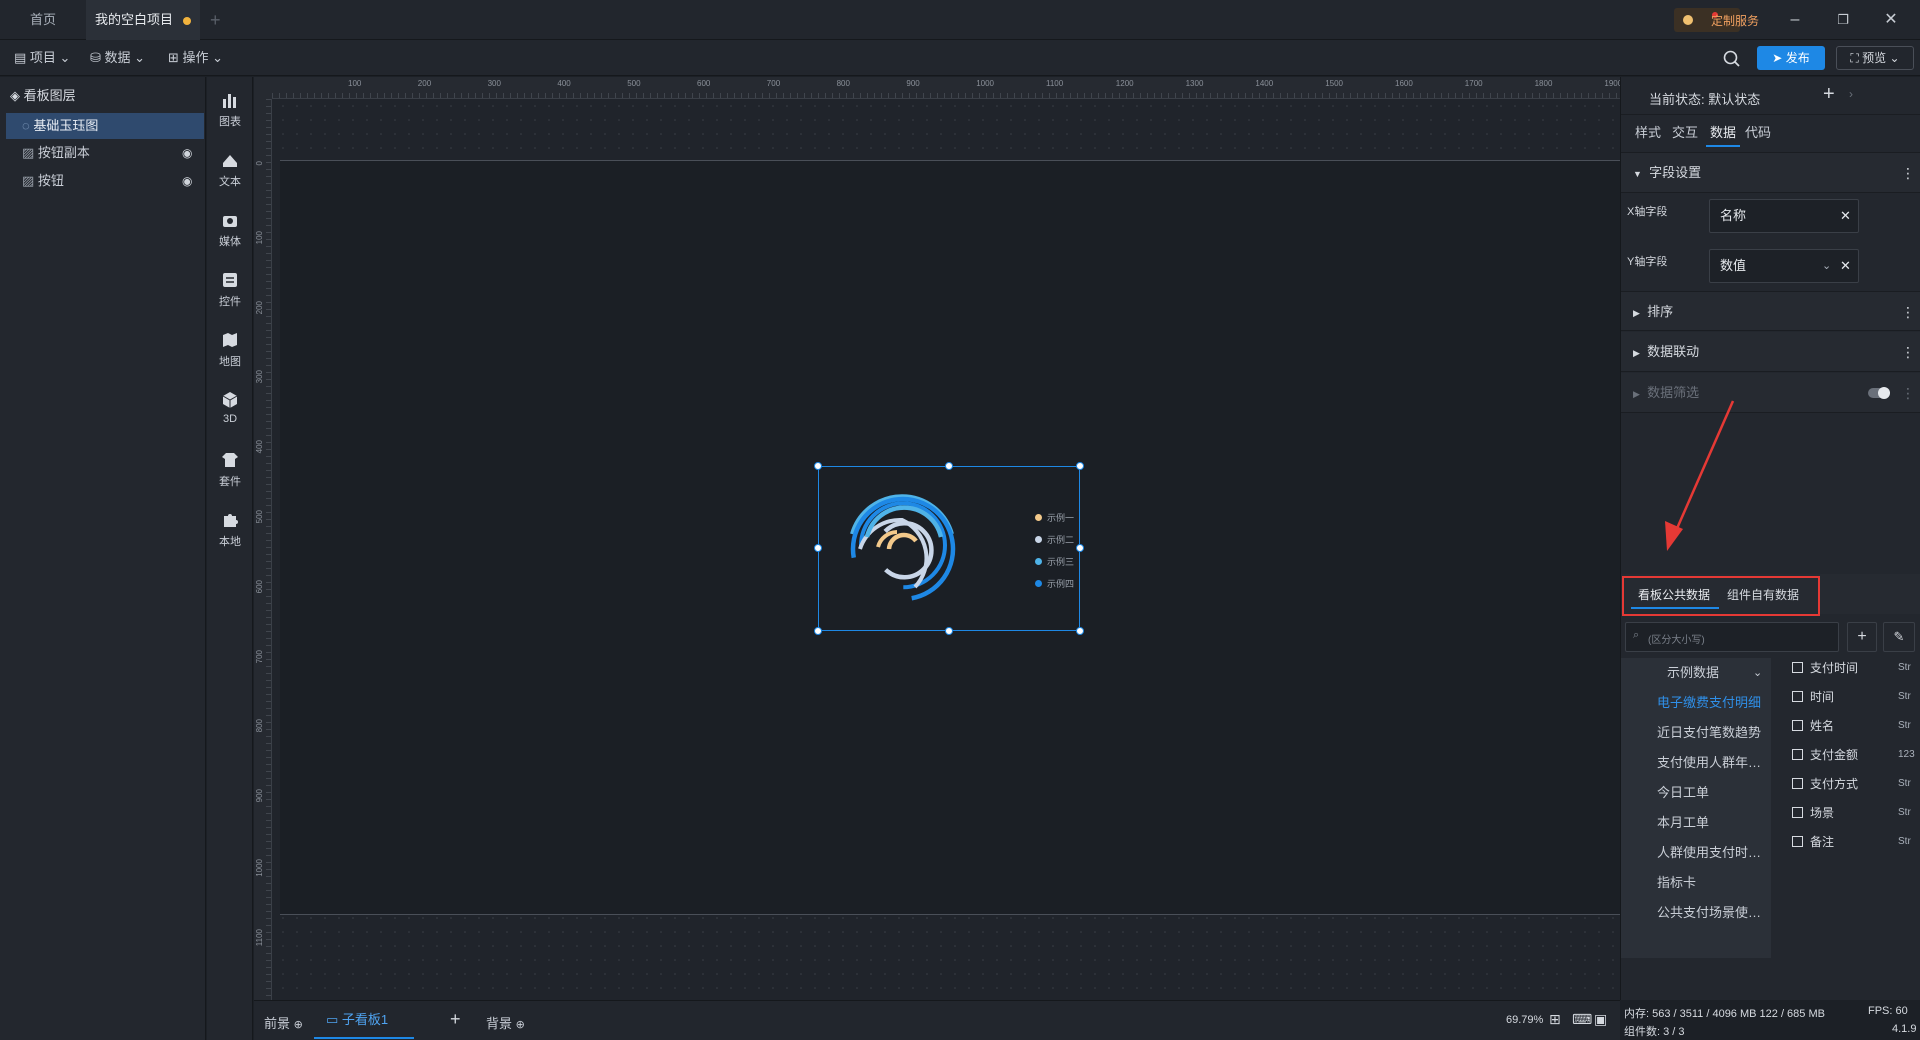 This screenshot has height=1040, width=1920. Describe the element at coordinates (1732, 637) in the screenshot. I see `dataset-search-input: ⌕ (区分大小写)` at that location.